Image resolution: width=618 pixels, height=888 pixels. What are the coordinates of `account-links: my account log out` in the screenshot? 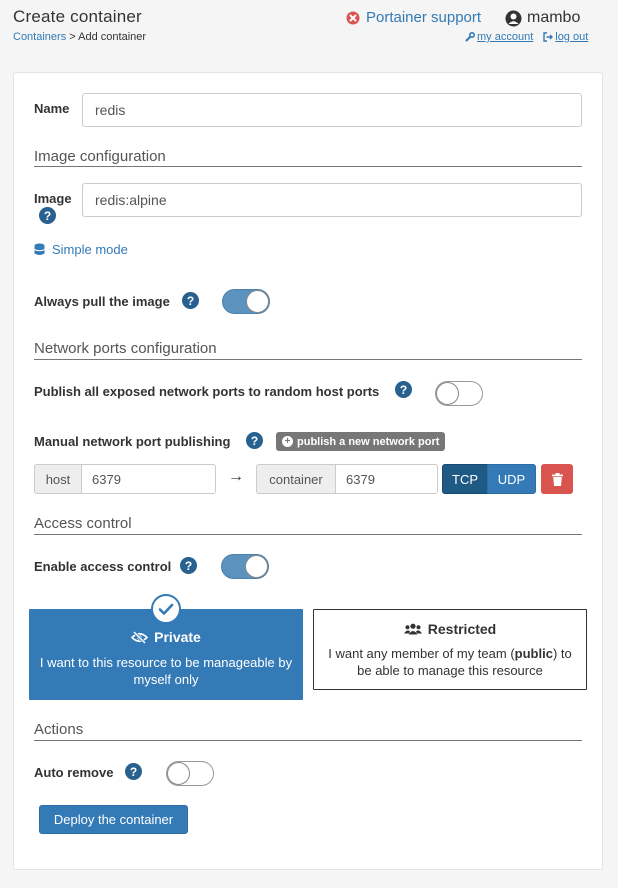 It's located at (526, 37).